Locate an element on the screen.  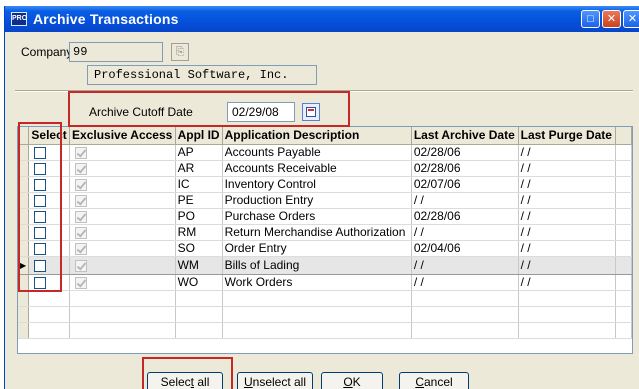
last-archive-date-cell: 02/28/06 is located at coordinates (465, 216).